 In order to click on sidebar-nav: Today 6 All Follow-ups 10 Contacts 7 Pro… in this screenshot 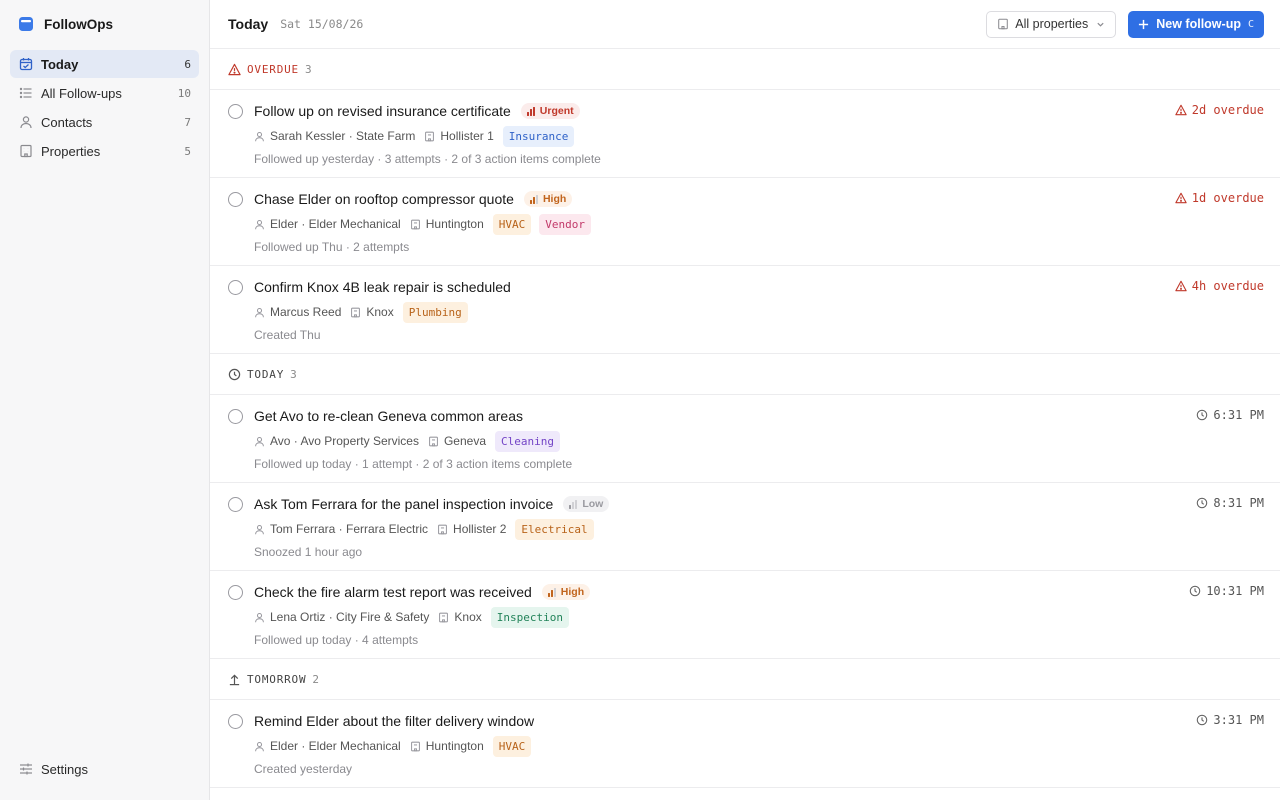, I will do `click(104, 108)`.